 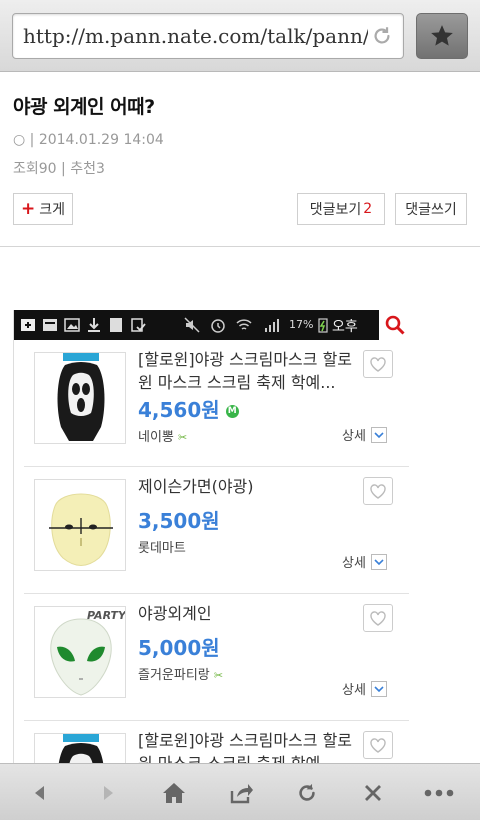 I want to click on product-price: 4,560원 M, so click(x=188, y=408).